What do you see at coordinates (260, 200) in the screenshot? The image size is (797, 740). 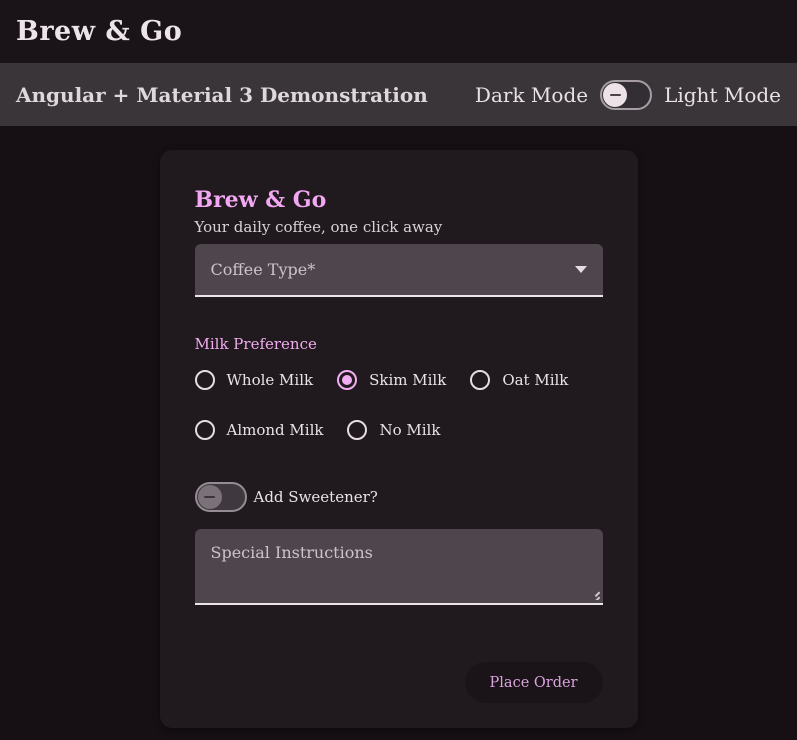 I see `card-title: Brew & Go` at bounding box center [260, 200].